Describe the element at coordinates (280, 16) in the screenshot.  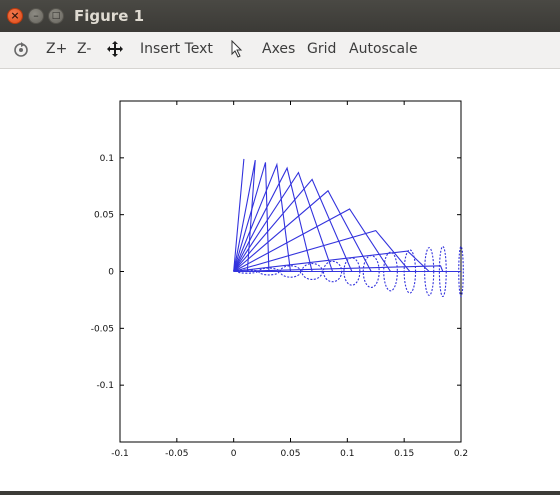
I see `title-bar: × – □ Figure 1` at that location.